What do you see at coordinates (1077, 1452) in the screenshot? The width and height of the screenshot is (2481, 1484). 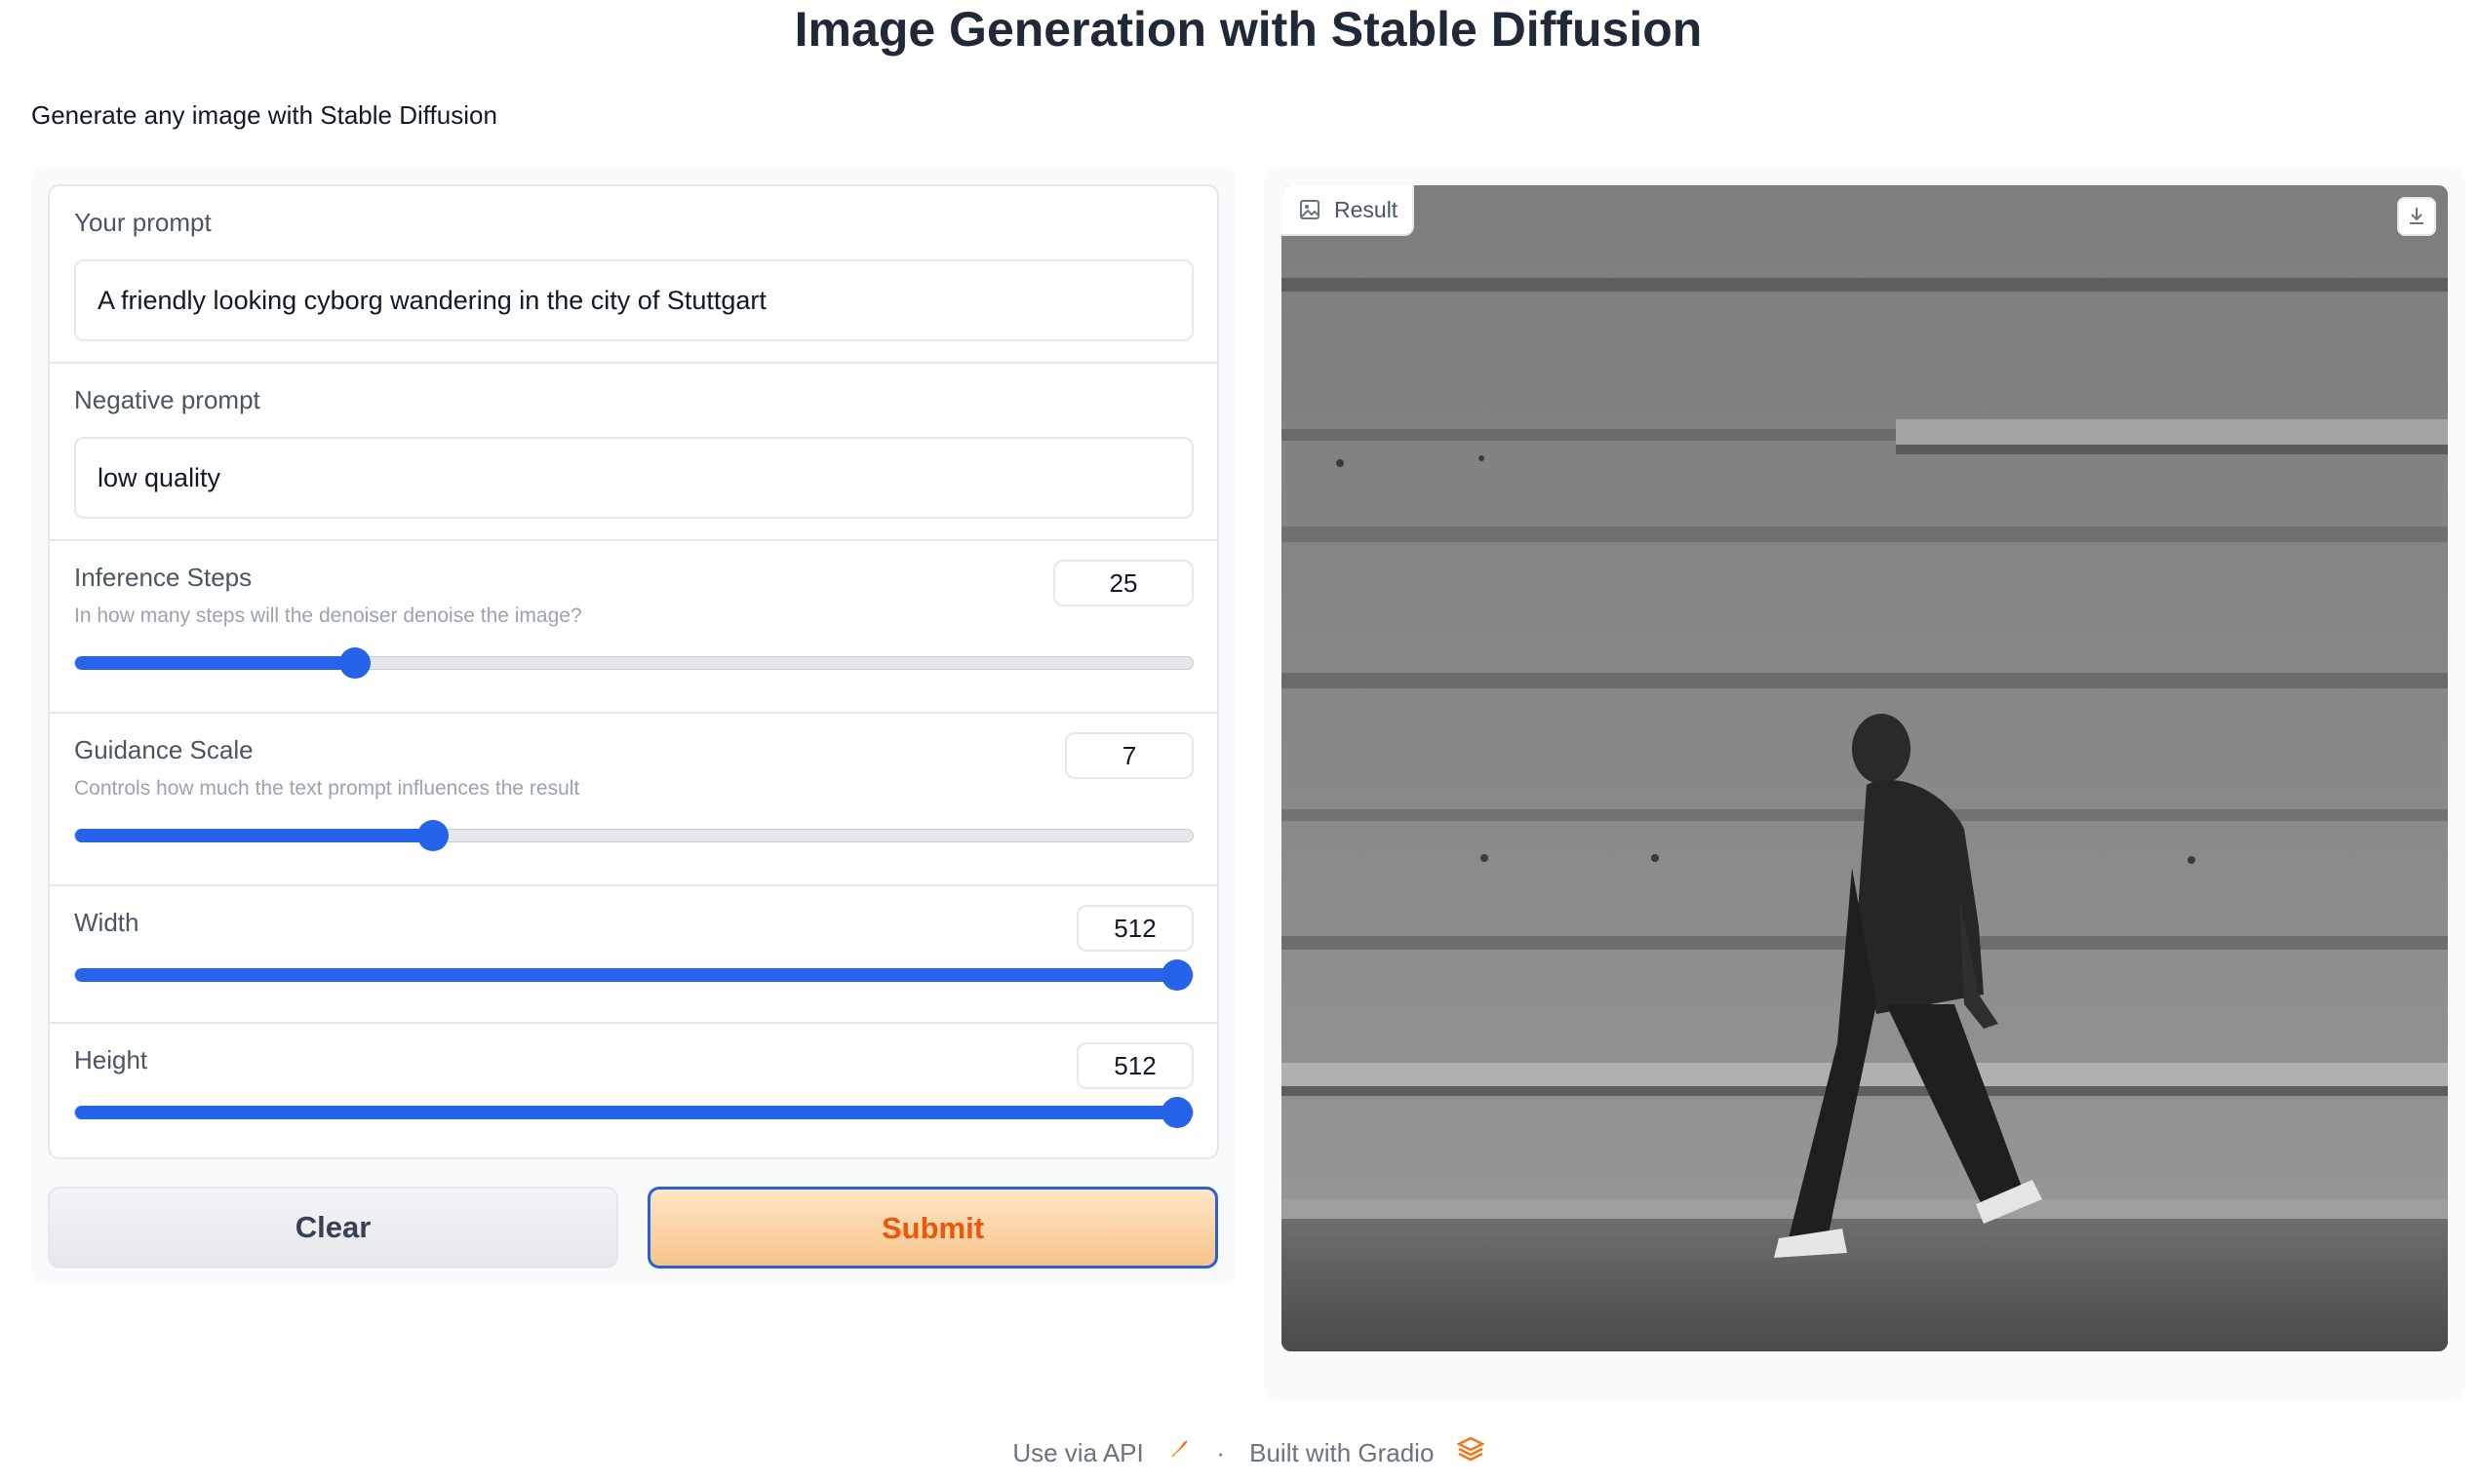 I see `use-via-api-link: Use via API` at bounding box center [1077, 1452].